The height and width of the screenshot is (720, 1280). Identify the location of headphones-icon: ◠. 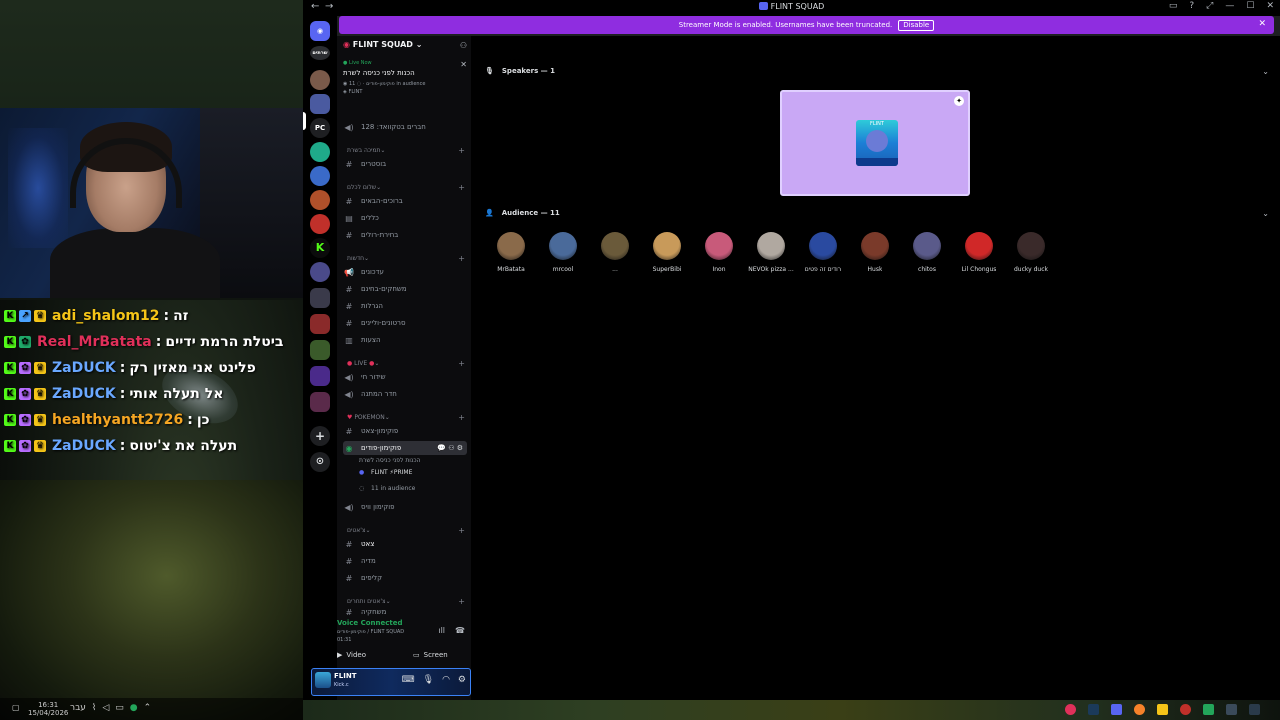
(446, 680).